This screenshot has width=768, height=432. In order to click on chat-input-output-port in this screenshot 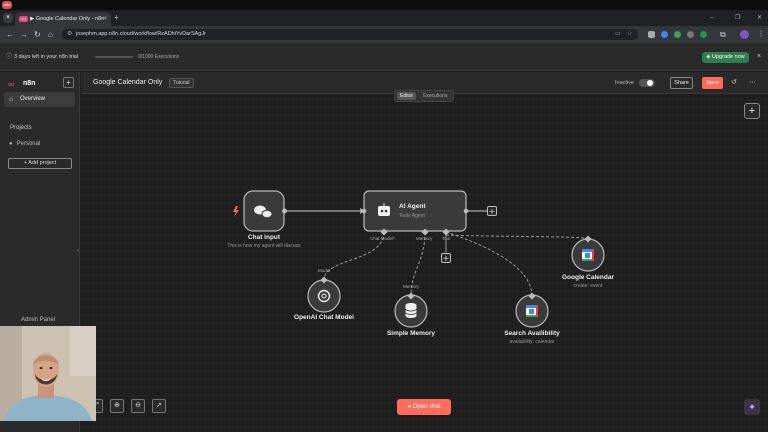, I will do `click(284, 211)`.